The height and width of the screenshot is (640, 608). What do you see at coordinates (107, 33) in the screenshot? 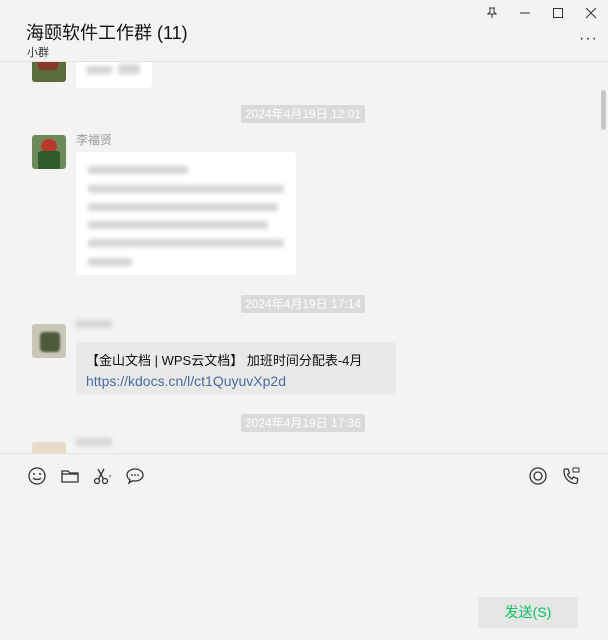
I see `chat-title: 海颐软件工作群 (11)` at bounding box center [107, 33].